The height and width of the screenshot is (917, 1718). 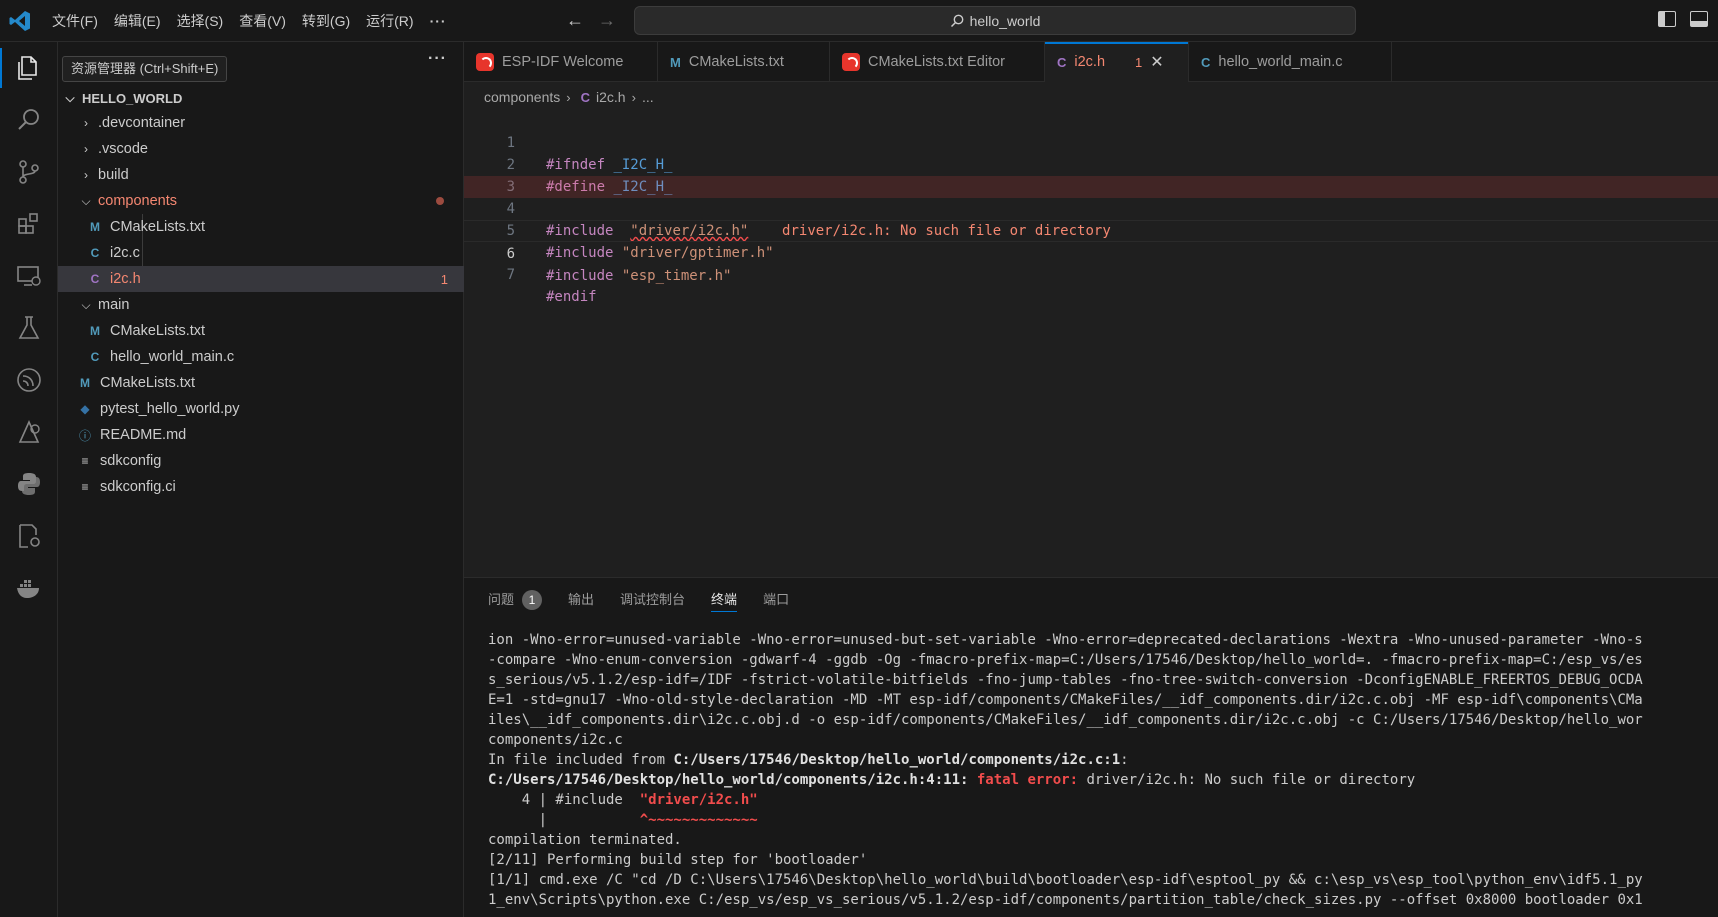 I want to click on tree-item-sdkconfig: ≡ sdkconfig, so click(x=261, y=461).